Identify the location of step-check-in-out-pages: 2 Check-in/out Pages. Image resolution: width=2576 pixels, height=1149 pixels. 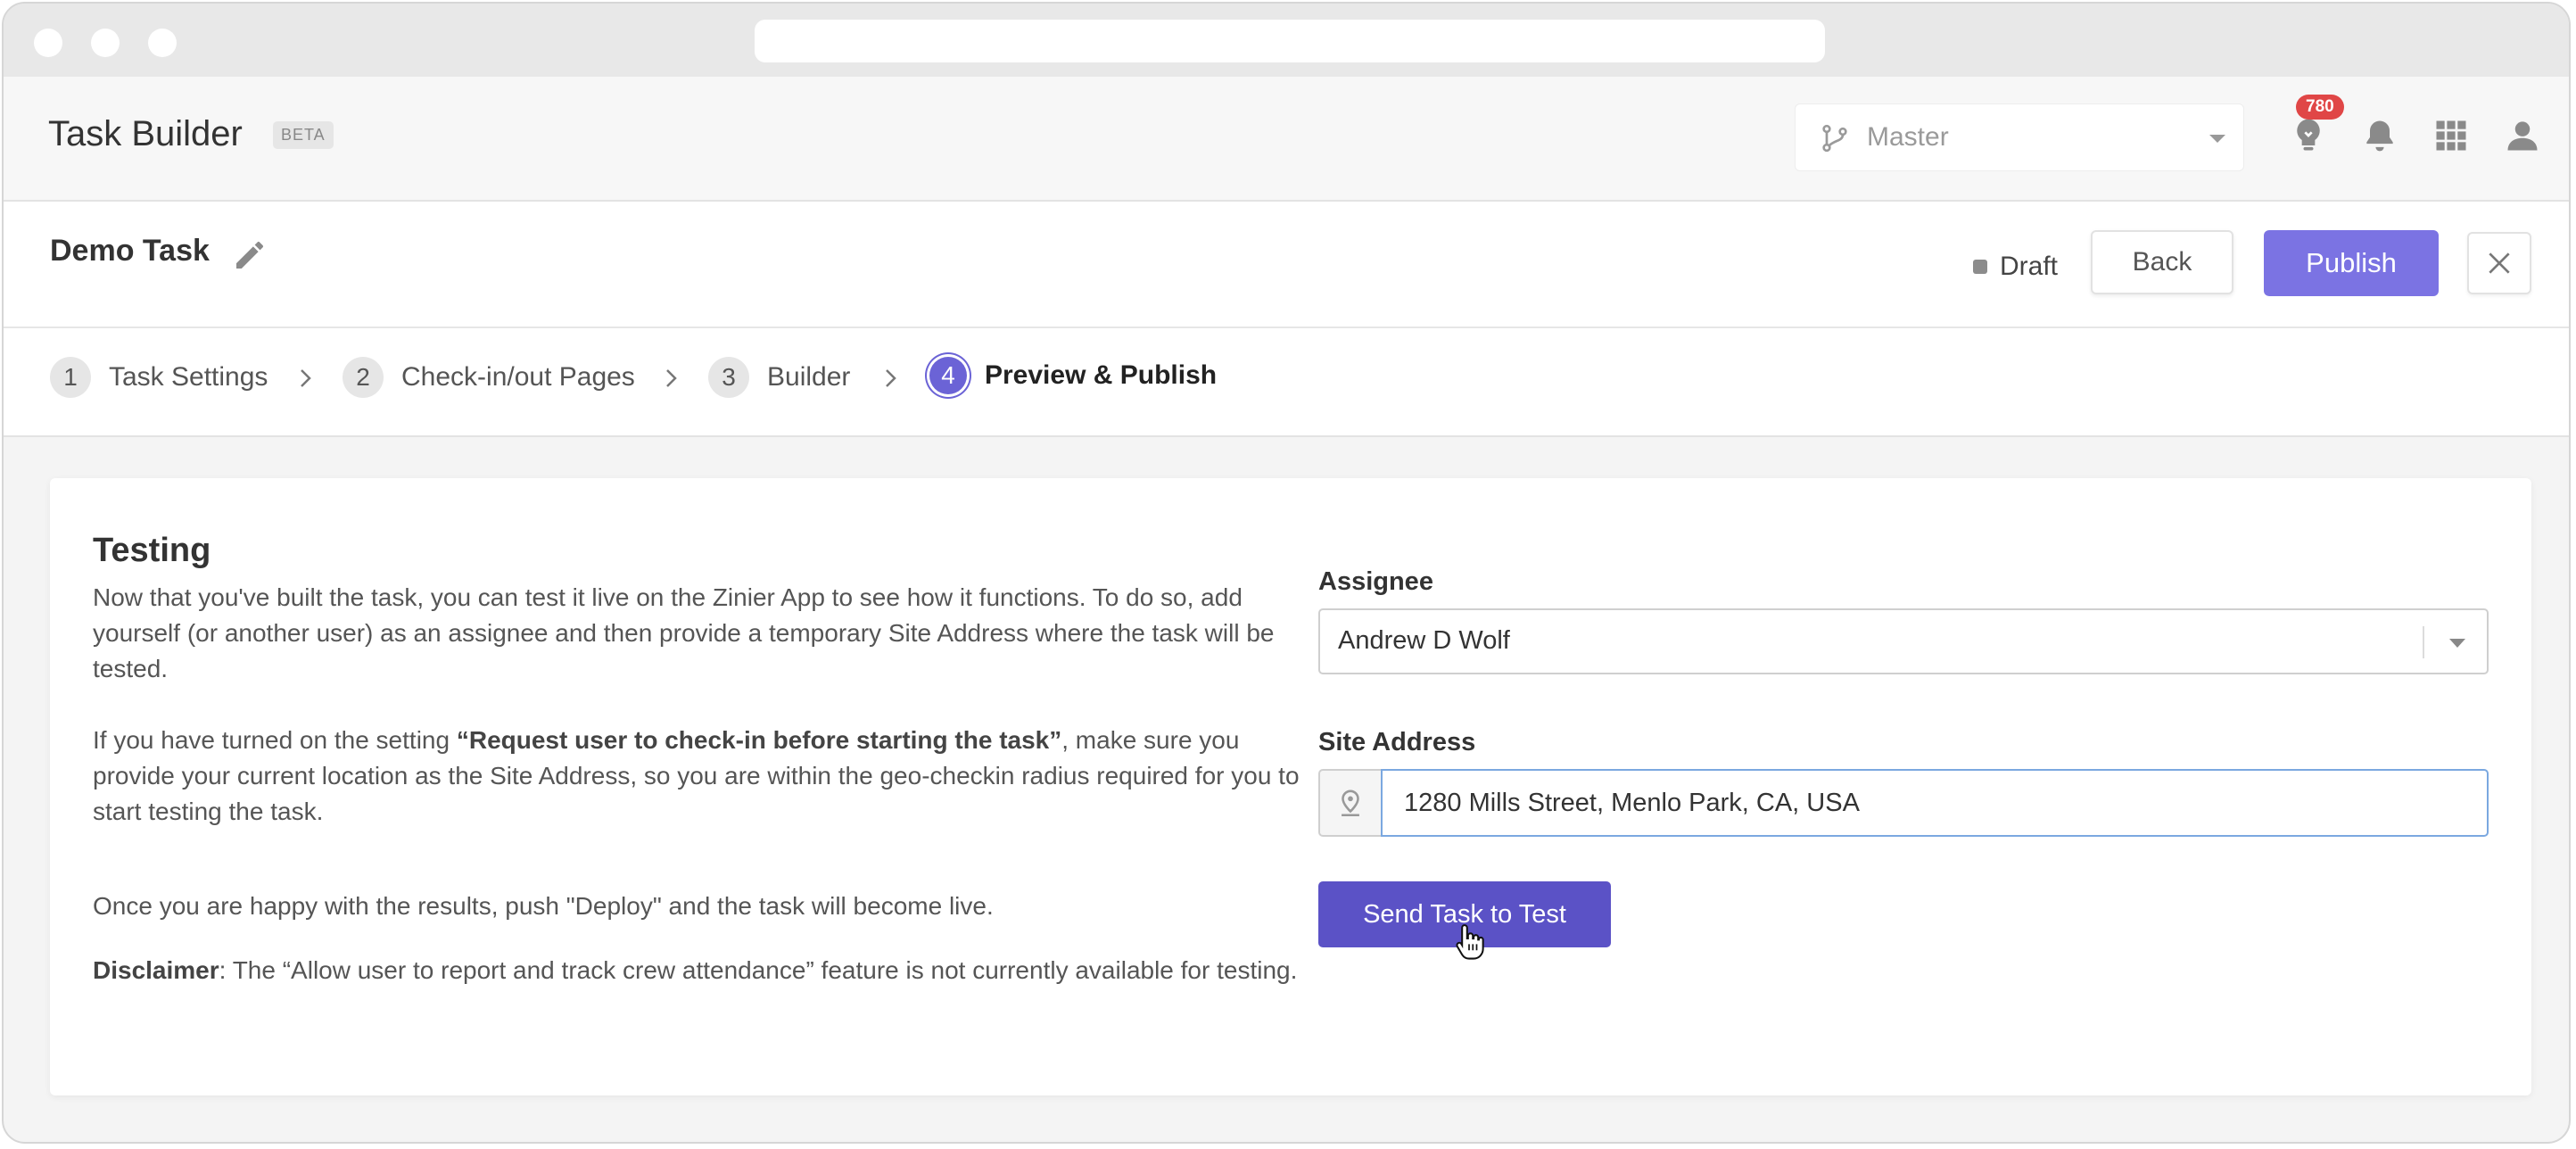
(489, 377).